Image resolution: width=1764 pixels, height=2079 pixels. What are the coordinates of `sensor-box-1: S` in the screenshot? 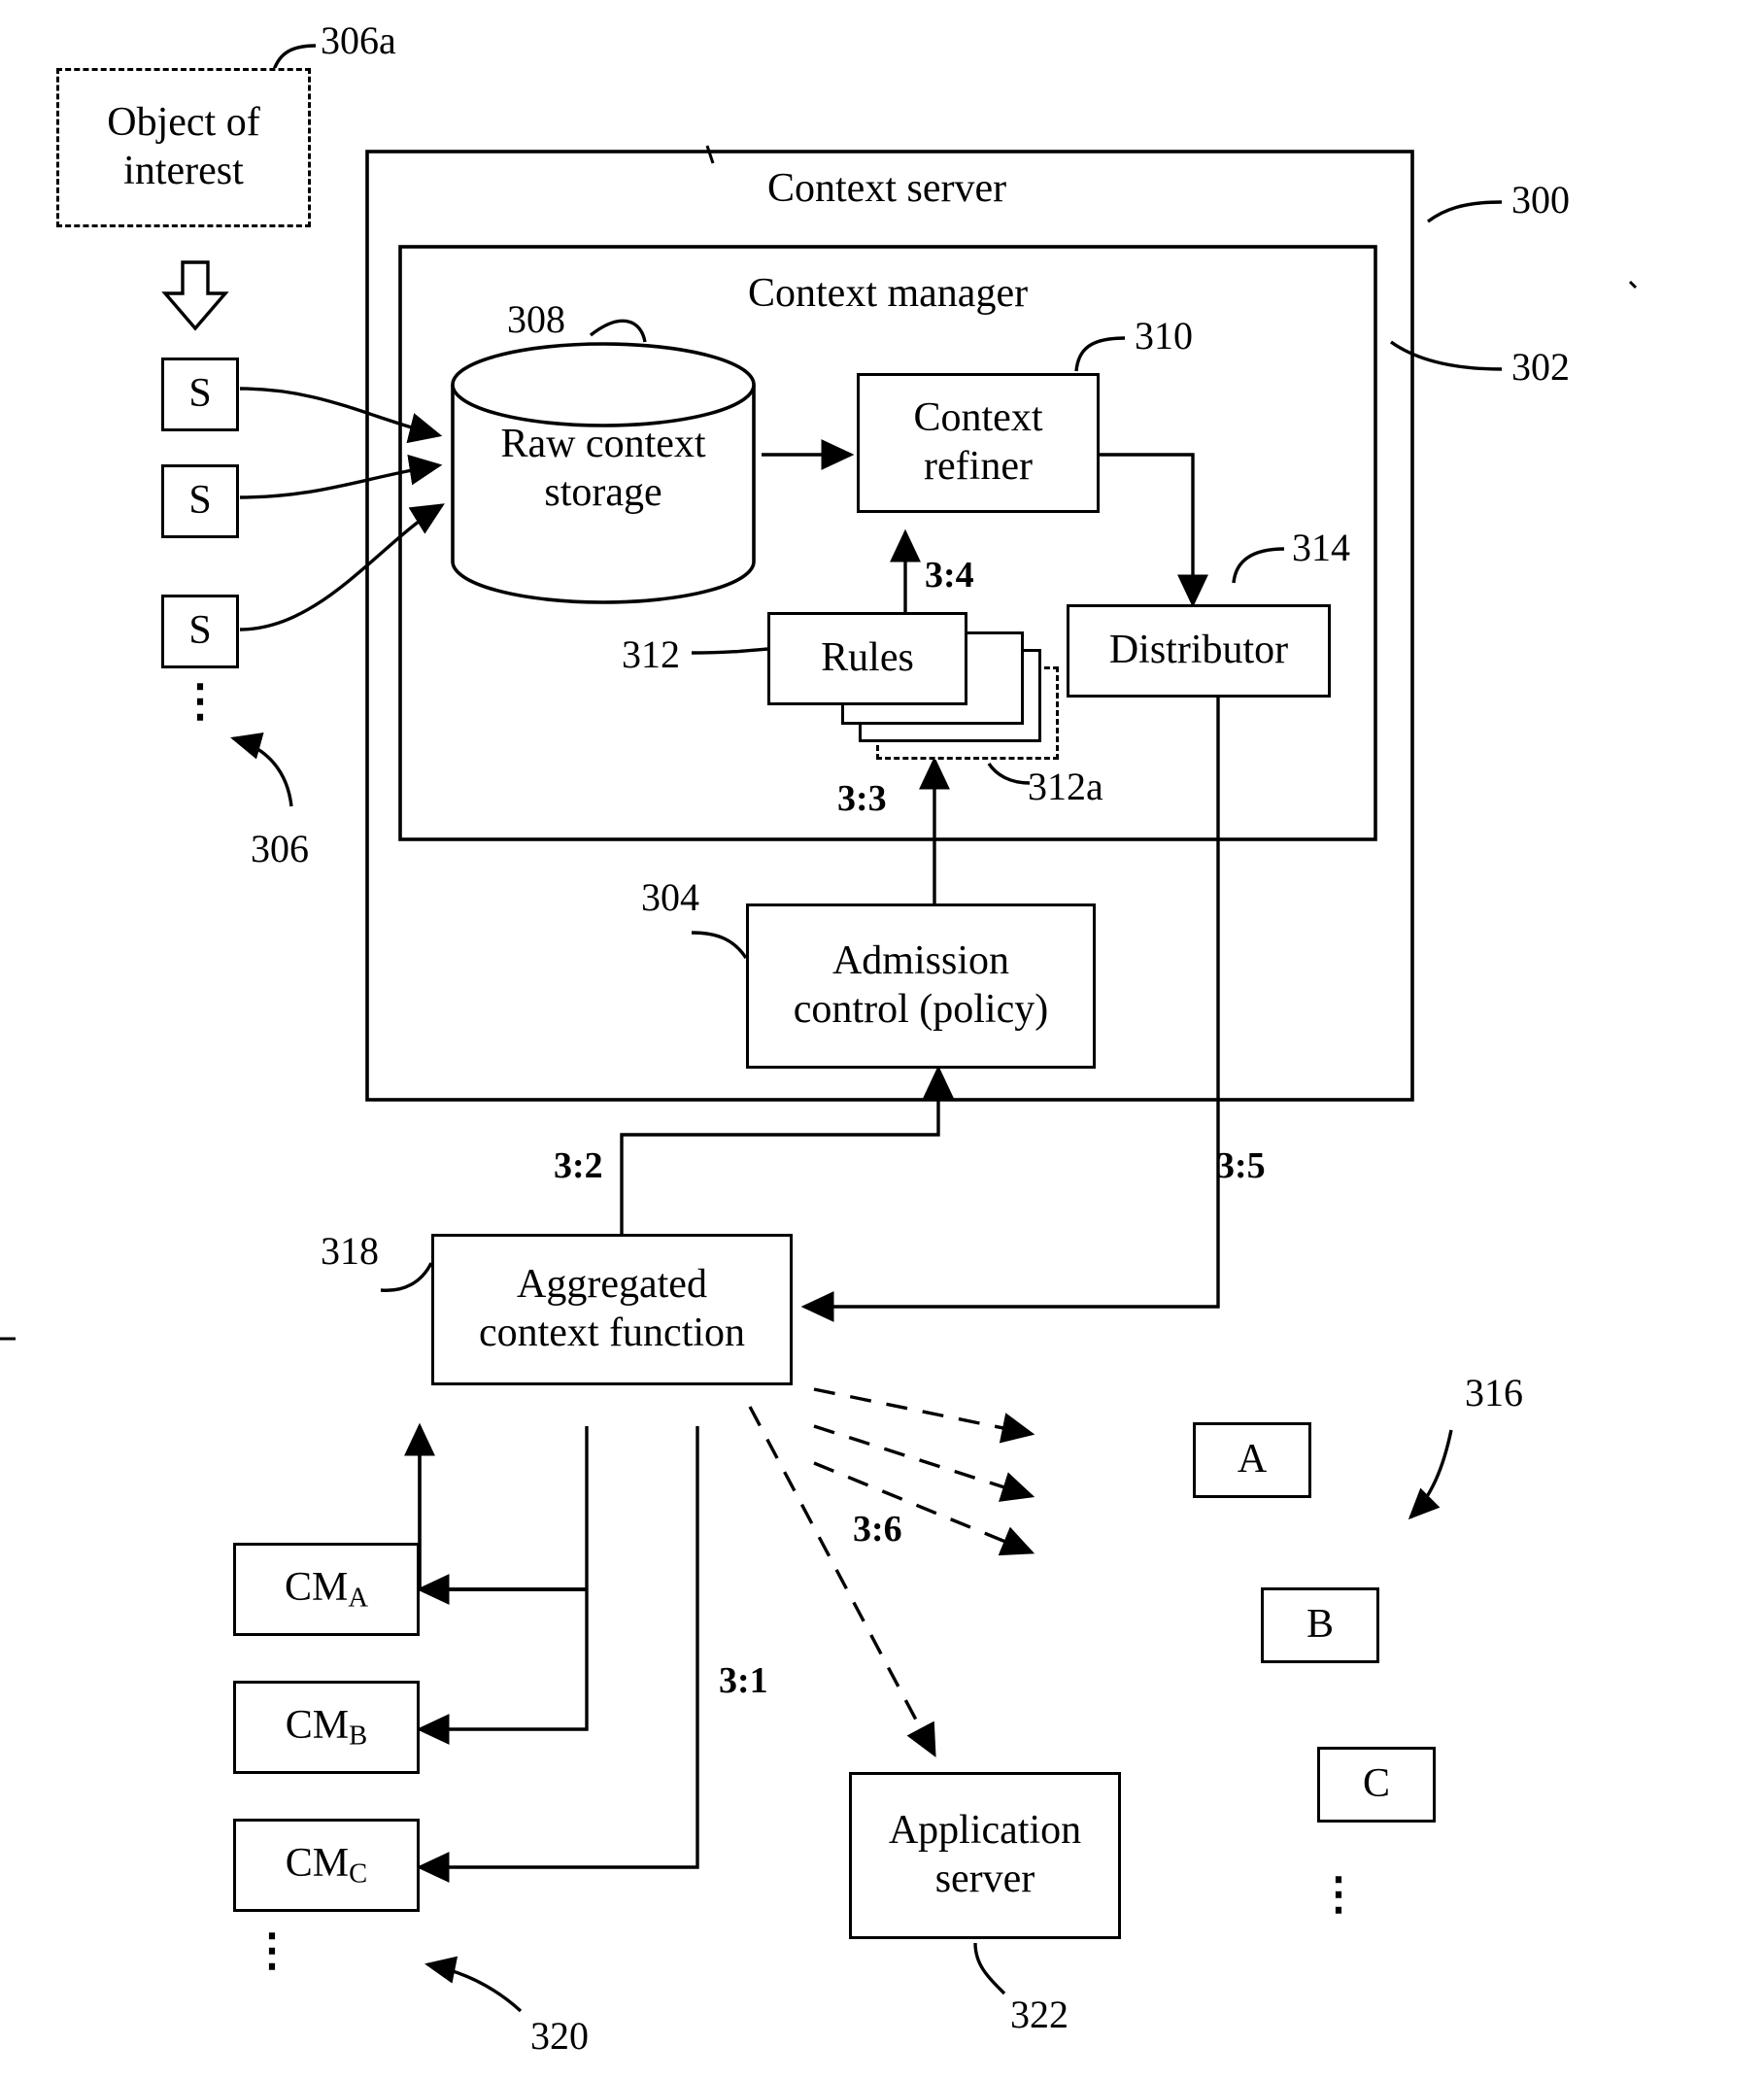 It's located at (200, 395).